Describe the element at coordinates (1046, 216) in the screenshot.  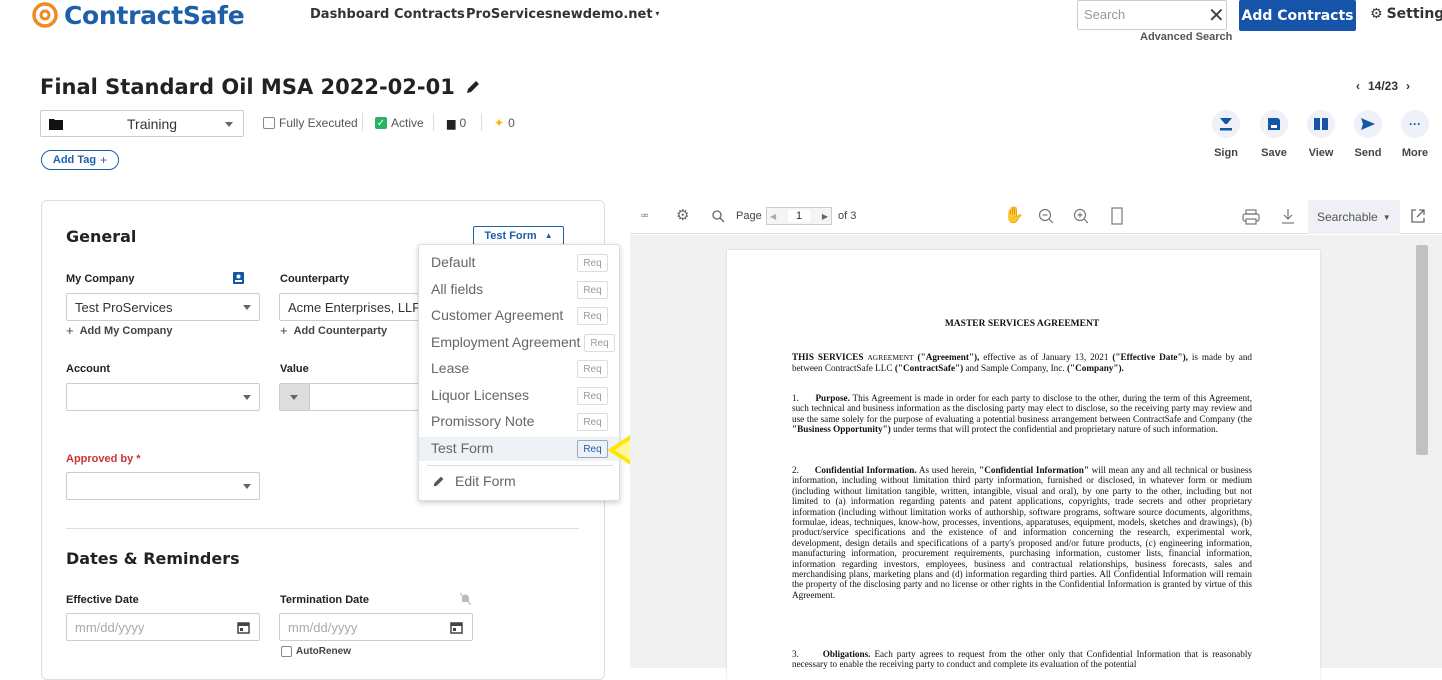
I see `zoom-out-icon` at that location.